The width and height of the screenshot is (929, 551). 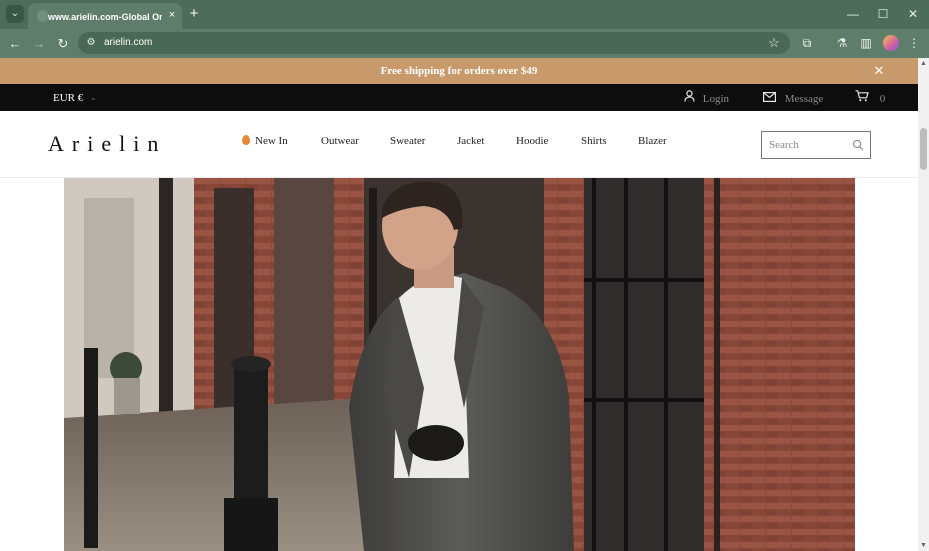 I want to click on minimize-button: —, so click(x=853, y=14).